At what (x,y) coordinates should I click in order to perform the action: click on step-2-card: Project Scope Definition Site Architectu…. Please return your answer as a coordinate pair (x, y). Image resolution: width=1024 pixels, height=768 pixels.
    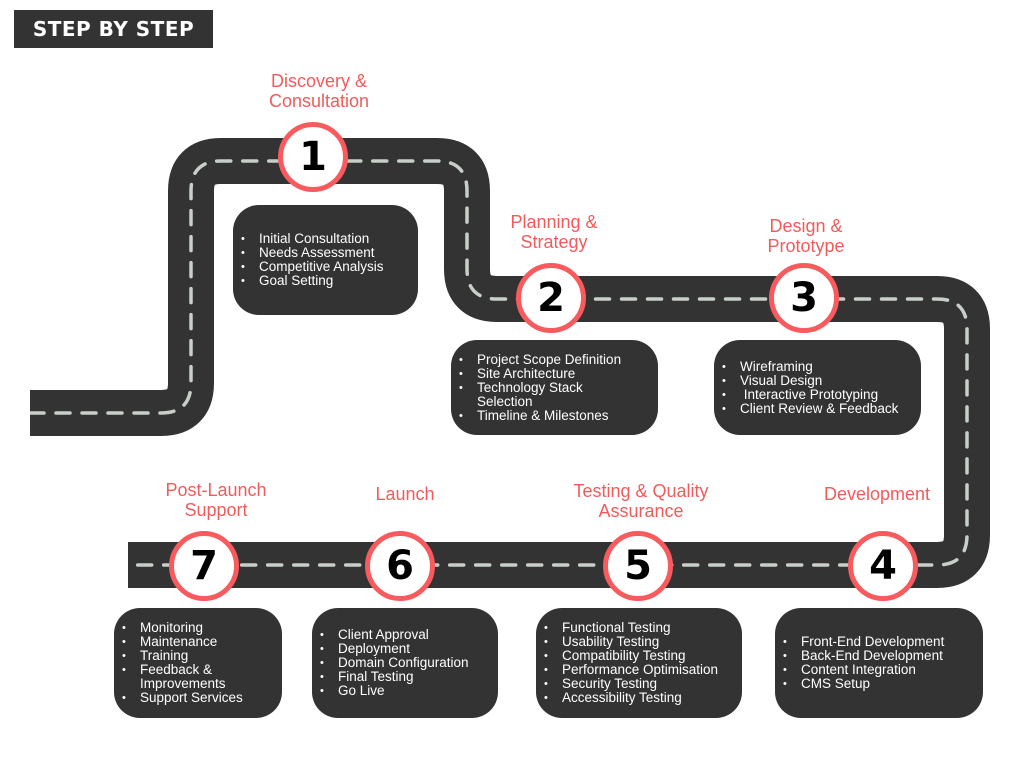
    Looking at the image, I should click on (554, 387).